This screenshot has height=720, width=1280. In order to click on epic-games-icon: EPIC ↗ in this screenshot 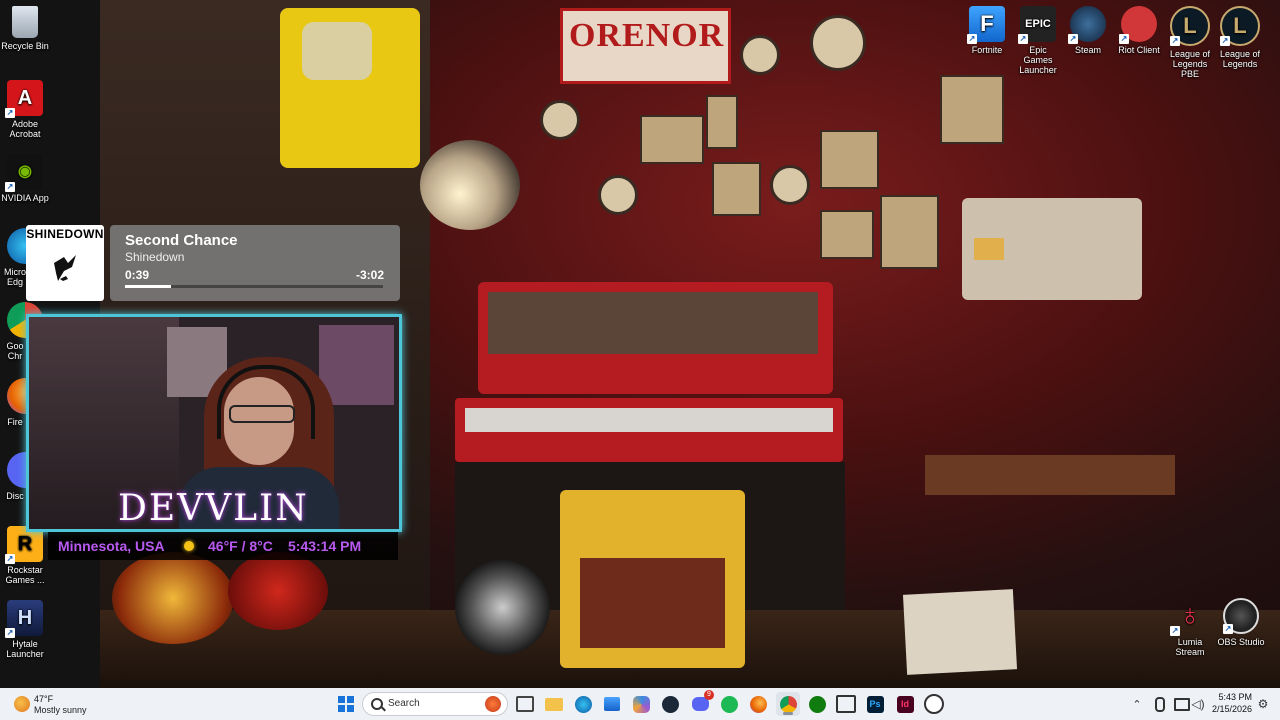, I will do `click(1037, 25)`.